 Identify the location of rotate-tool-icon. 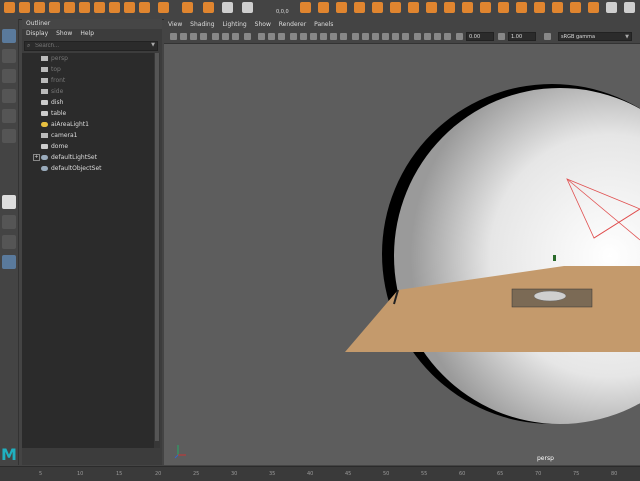
(9, 116).